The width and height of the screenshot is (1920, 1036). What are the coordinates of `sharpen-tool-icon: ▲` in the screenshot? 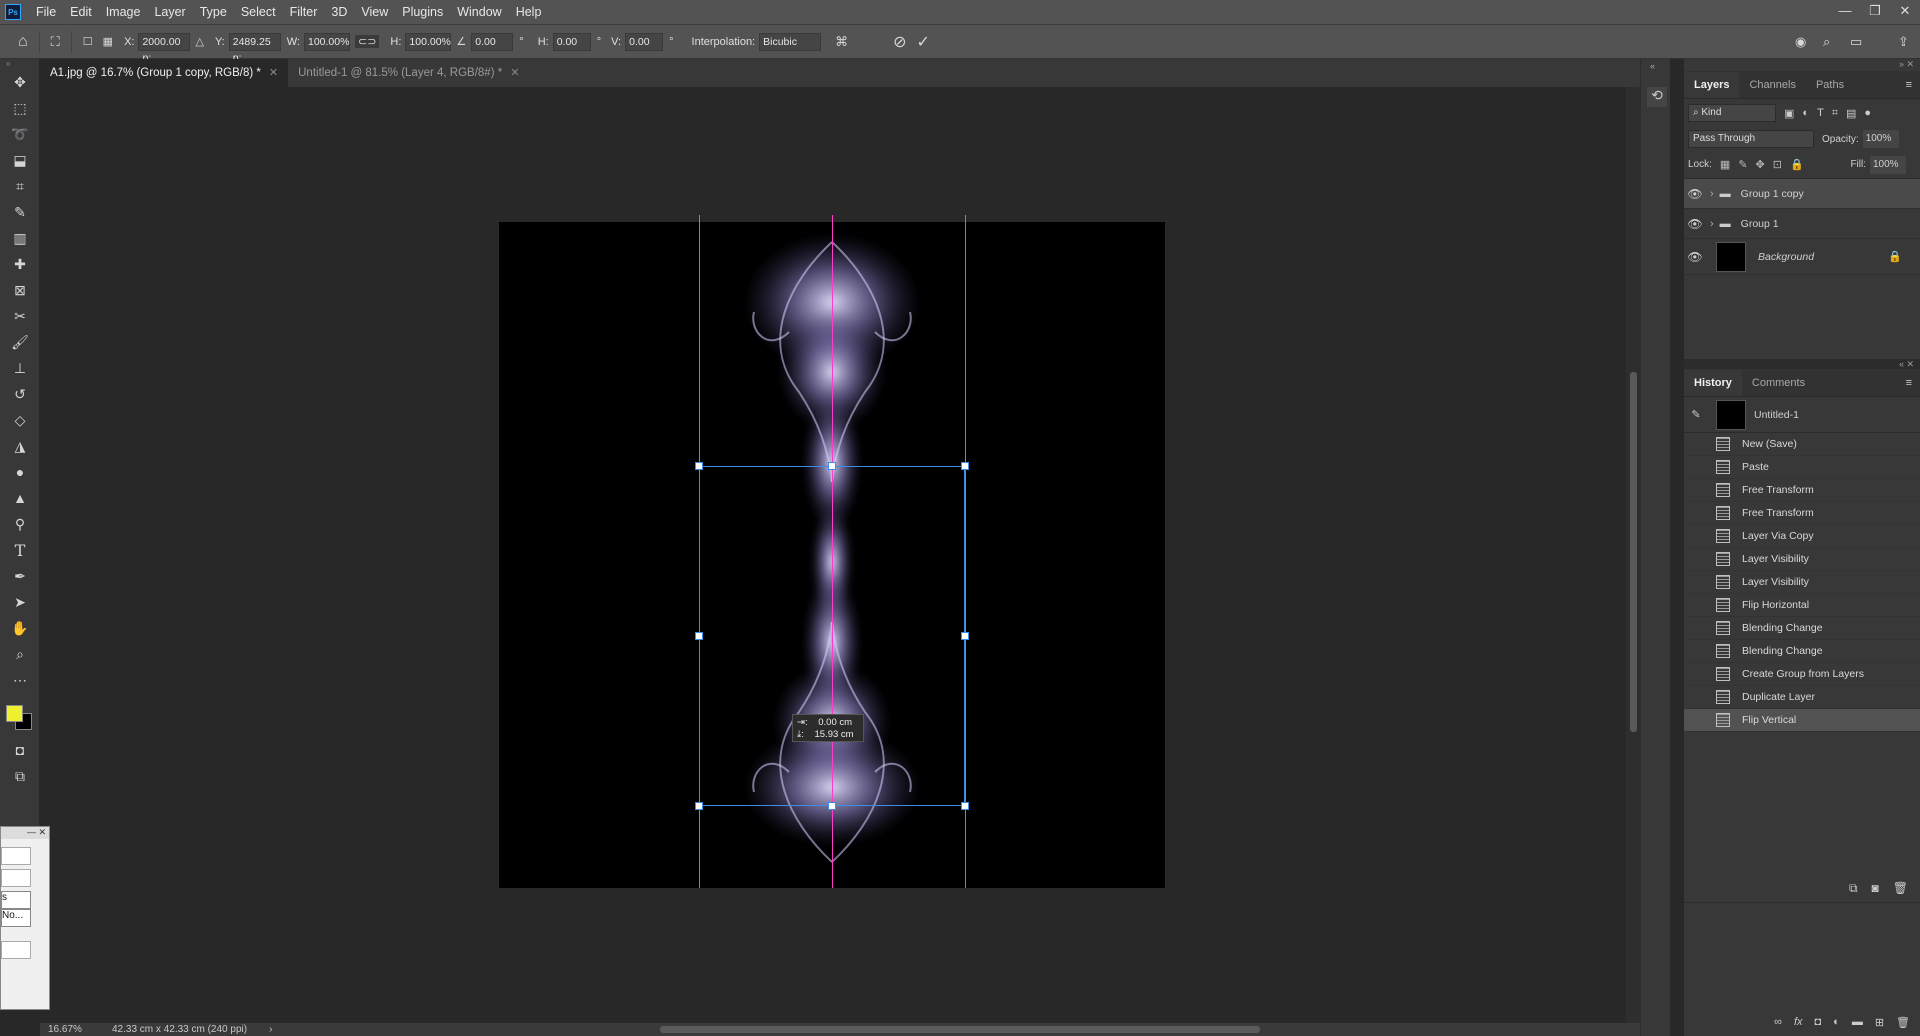 It's located at (20, 498).